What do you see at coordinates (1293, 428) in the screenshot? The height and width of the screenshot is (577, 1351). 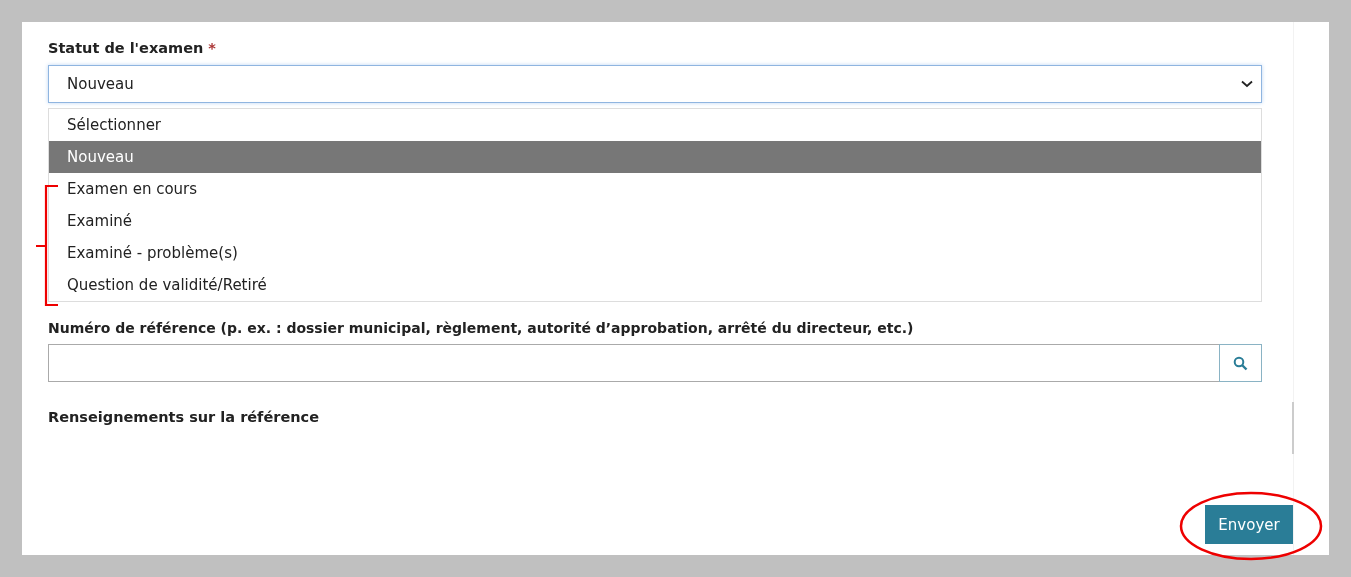 I see `scrollbar` at bounding box center [1293, 428].